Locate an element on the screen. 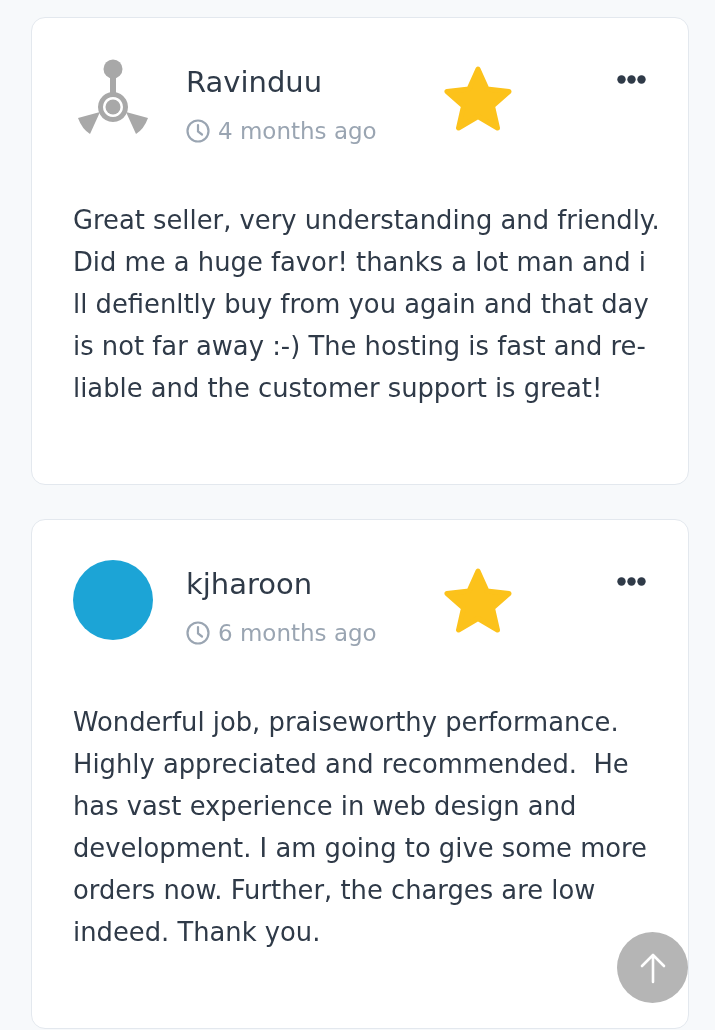  review-time: 4 months ago is located at coordinates (297, 131).